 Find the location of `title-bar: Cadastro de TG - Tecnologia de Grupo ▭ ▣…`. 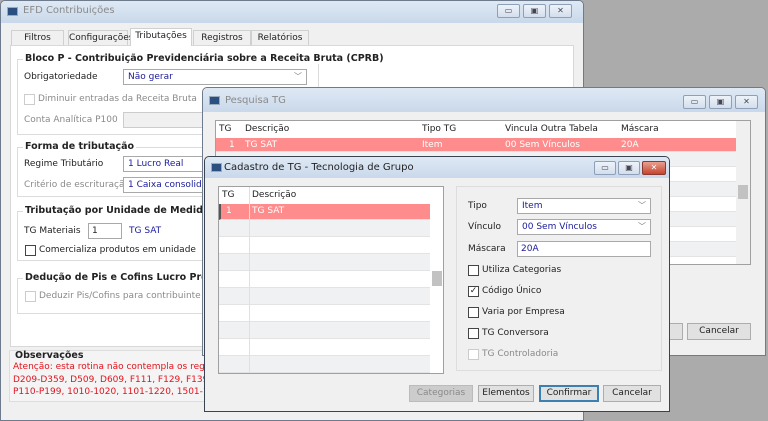

title-bar: Cadastro de TG - Tecnologia de Grupo ▭ ▣… is located at coordinates (437, 167).